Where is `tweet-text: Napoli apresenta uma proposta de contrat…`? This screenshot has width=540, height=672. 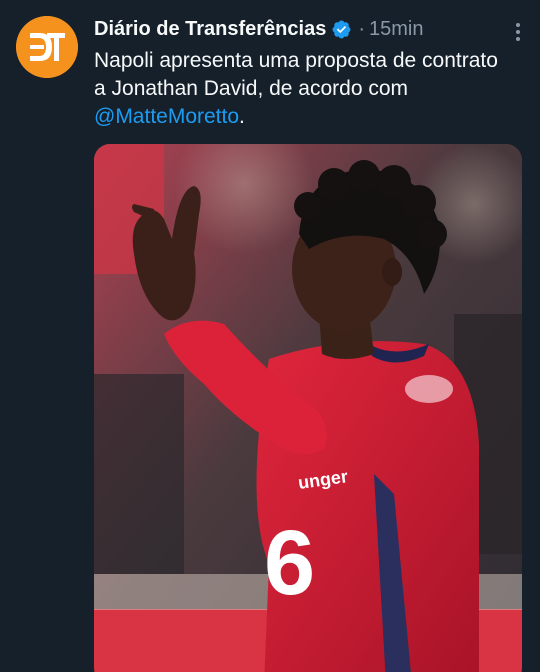
tweet-text: Napoli apresenta uma proposta de contrat… is located at coordinates (304, 89).